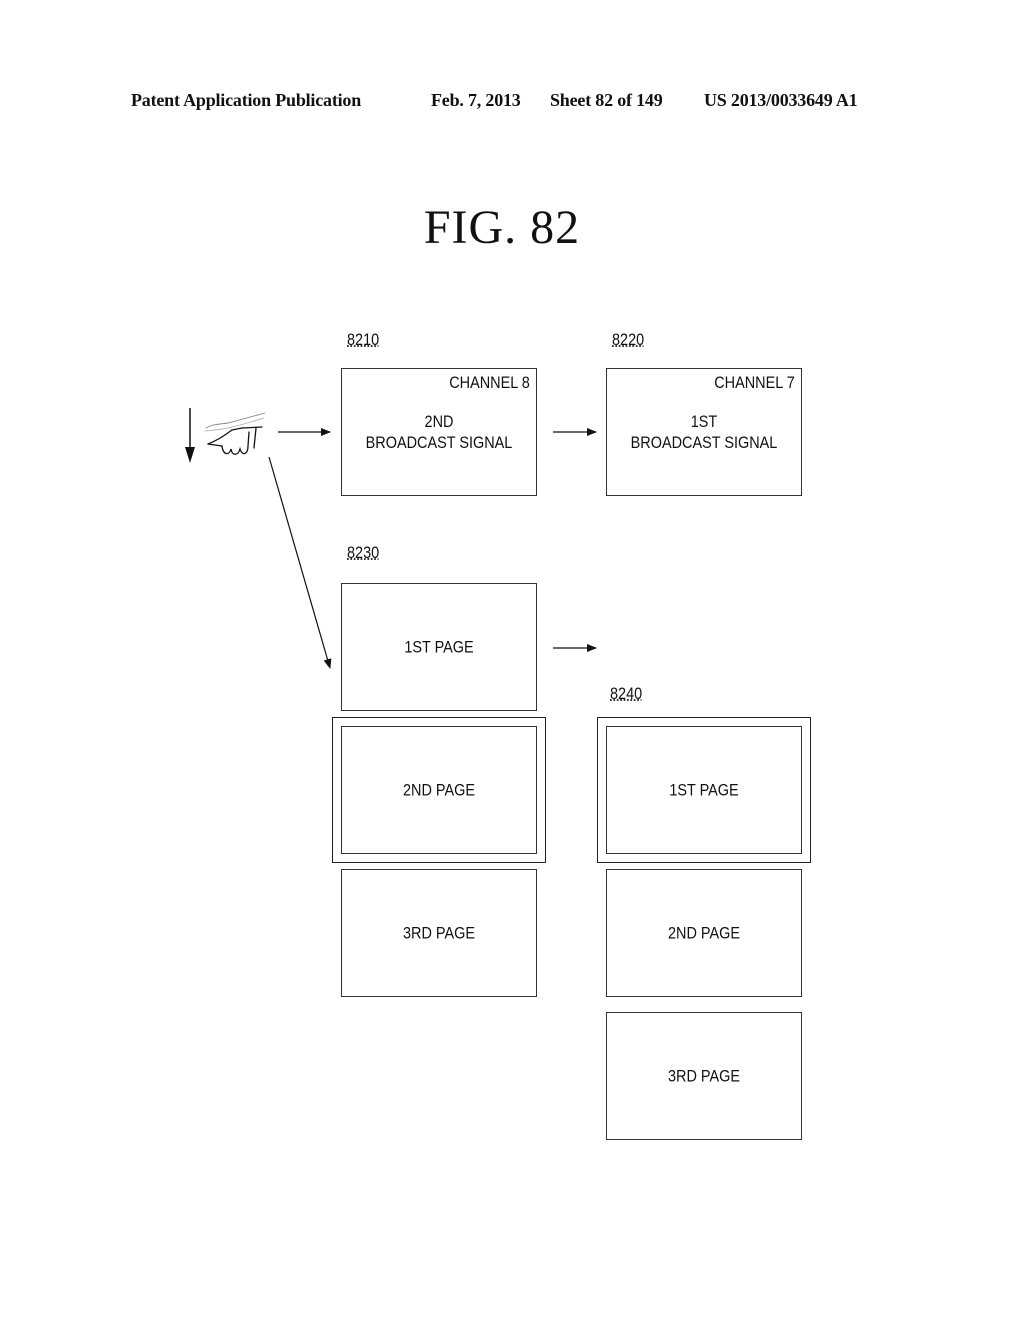 The width and height of the screenshot is (1024, 1320). I want to click on arrow-down-icon, so click(190, 435).